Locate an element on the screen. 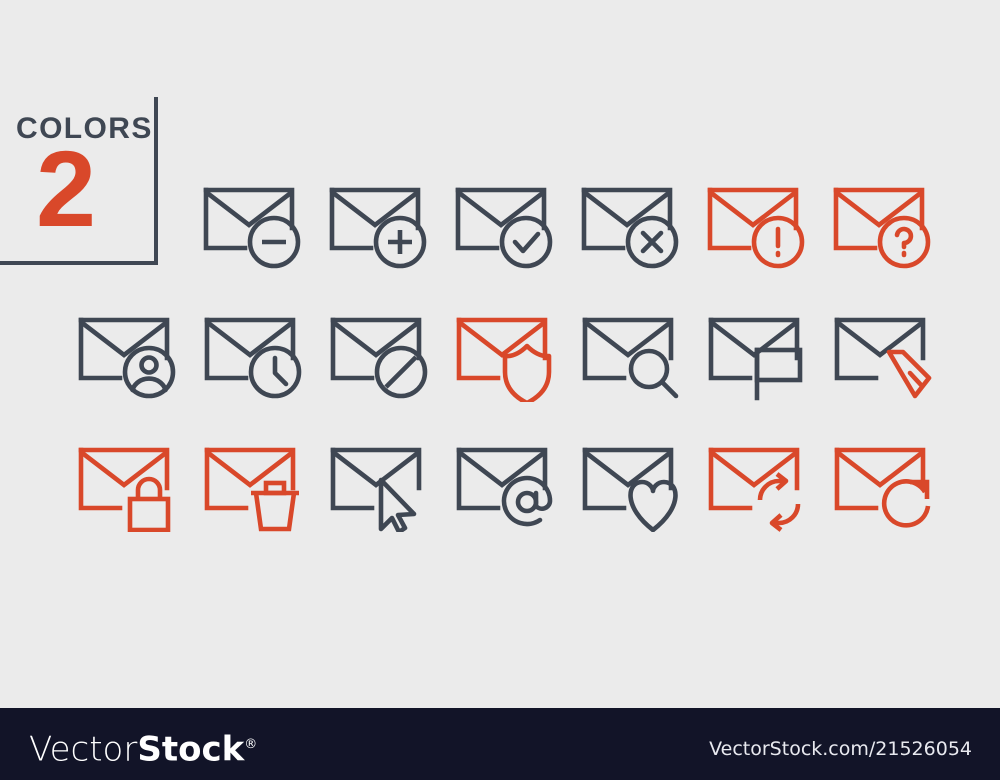  vectorstock-logo: VectorStock® is located at coordinates (143, 747).